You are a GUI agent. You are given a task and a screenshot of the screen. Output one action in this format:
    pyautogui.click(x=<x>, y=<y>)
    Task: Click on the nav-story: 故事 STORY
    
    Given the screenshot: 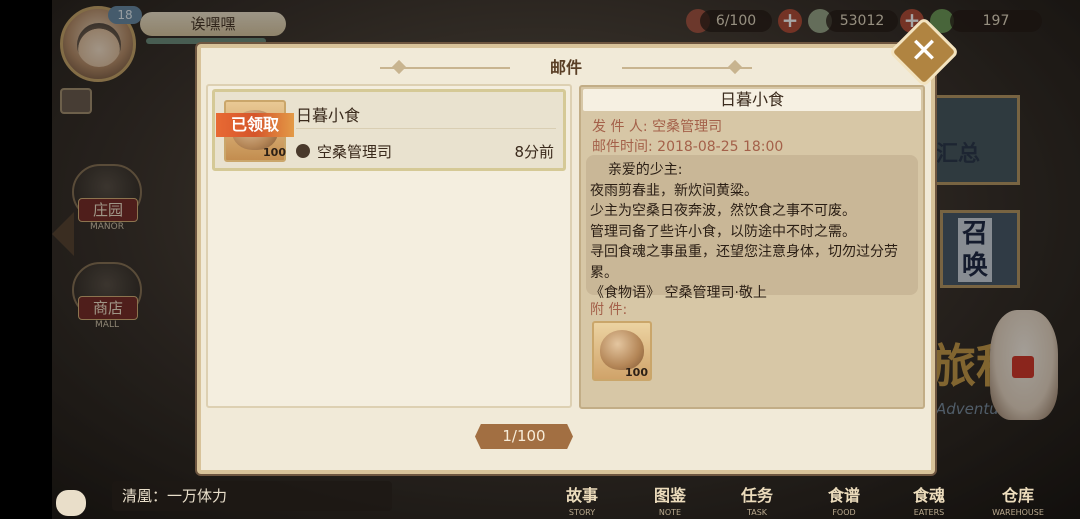 What is the action you would take?
    pyautogui.click(x=582, y=501)
    